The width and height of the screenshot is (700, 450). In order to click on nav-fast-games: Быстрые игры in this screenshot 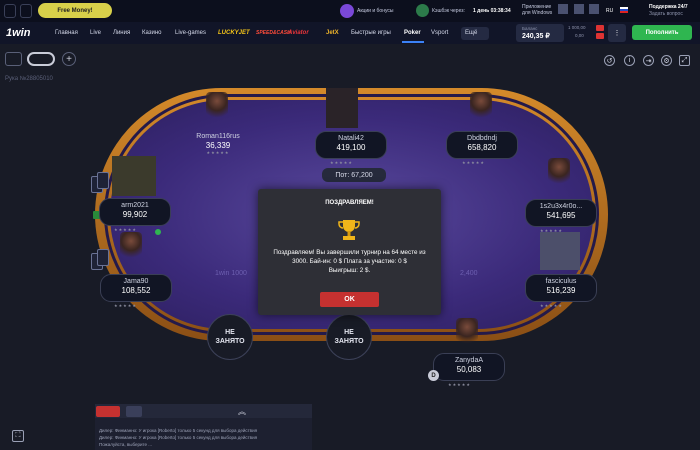, I will do `click(371, 33)`.